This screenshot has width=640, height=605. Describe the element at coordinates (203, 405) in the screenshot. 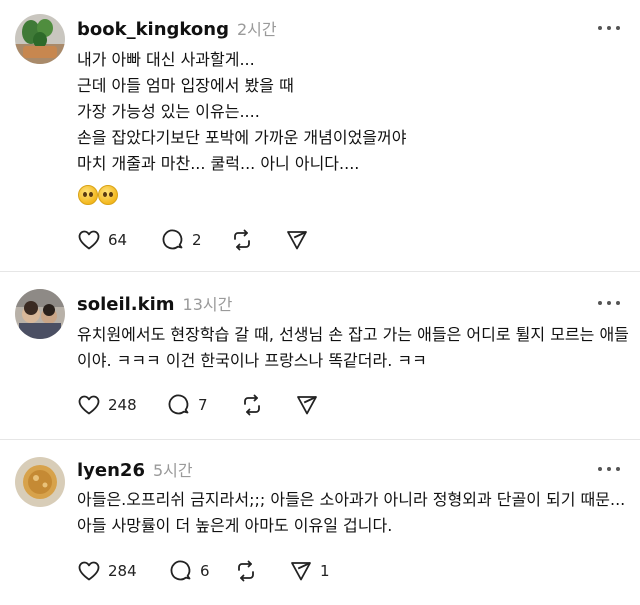

I see `comment-count: 7` at that location.